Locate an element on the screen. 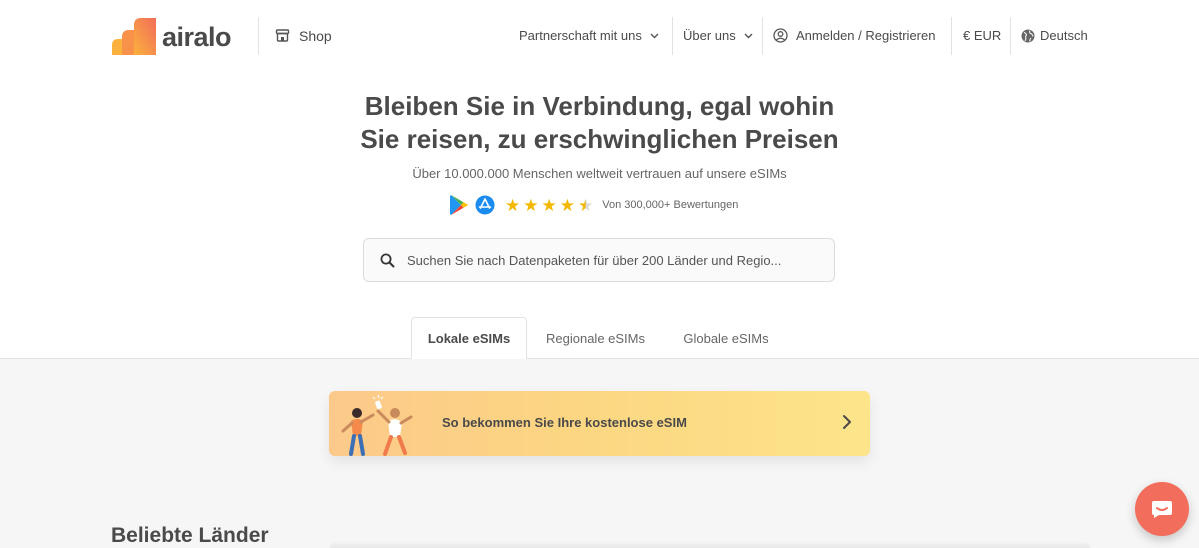  nav-partnership-label: Partnerschaft mit uns is located at coordinates (580, 35).